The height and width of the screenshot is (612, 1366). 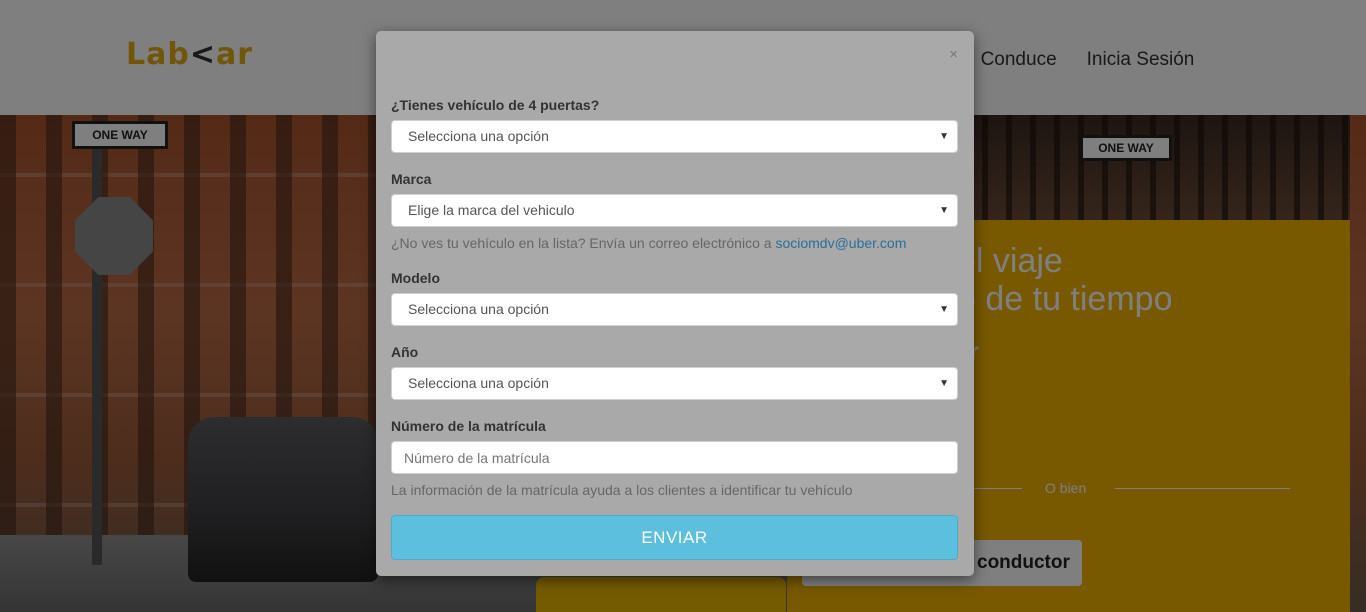 What do you see at coordinates (674, 383) in the screenshot?
I see `anio-select: Selecciona una opción ▼` at bounding box center [674, 383].